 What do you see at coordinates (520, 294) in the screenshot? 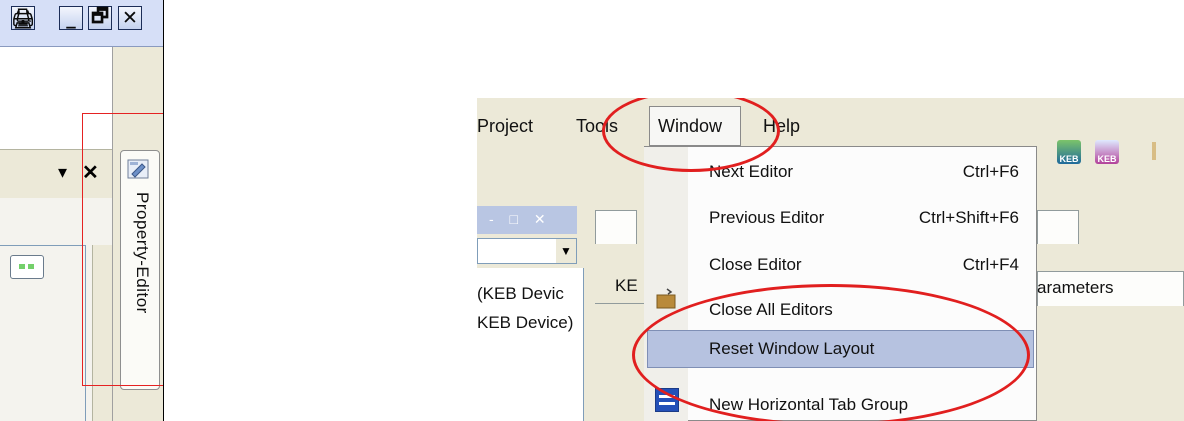
I see `device-list-item: (KEB Devic` at bounding box center [520, 294].